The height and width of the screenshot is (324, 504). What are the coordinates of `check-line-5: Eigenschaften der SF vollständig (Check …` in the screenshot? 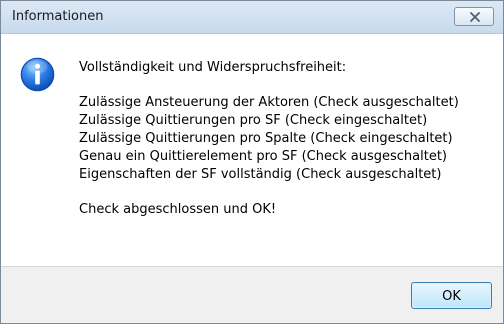 It's located at (260, 174).